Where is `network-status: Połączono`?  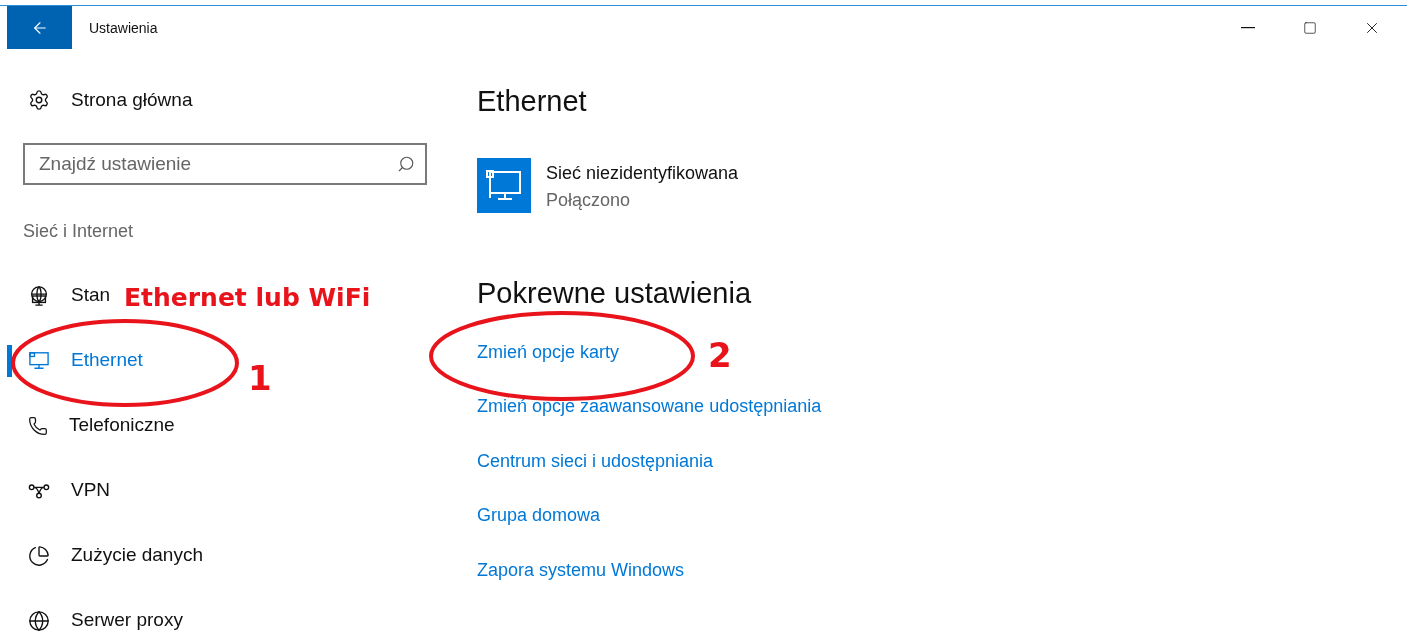
network-status: Połączono is located at coordinates (589, 200).